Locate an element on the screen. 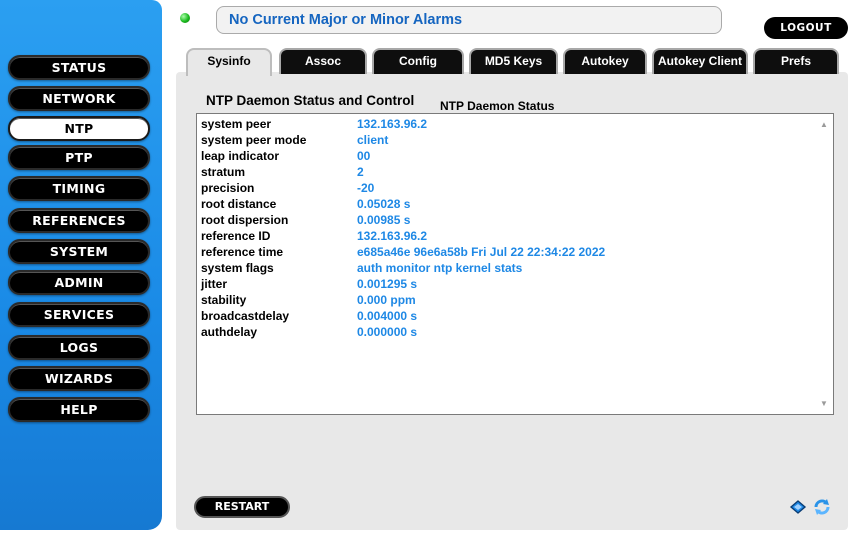 The image size is (856, 538). status-key: stratum is located at coordinates (223, 172).